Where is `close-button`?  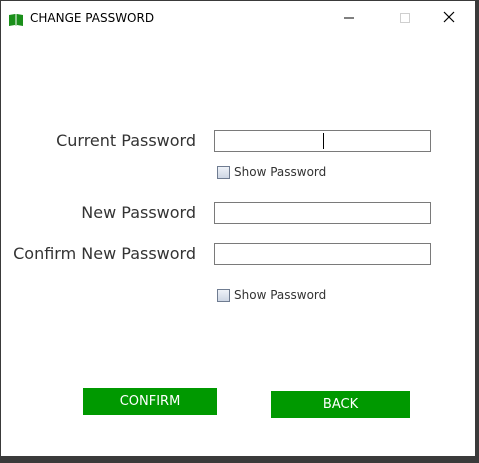 close-button is located at coordinates (449, 17).